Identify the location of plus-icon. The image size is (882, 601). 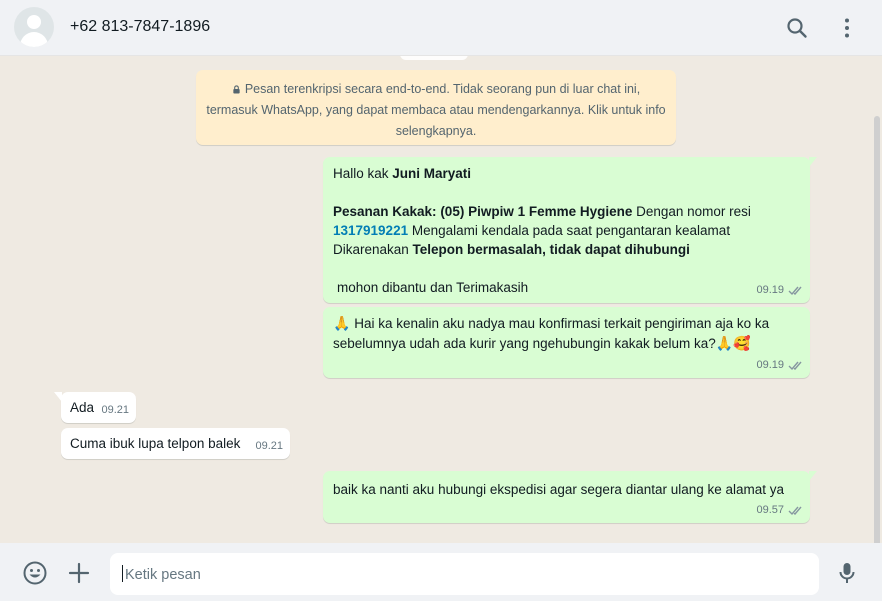
(79, 573).